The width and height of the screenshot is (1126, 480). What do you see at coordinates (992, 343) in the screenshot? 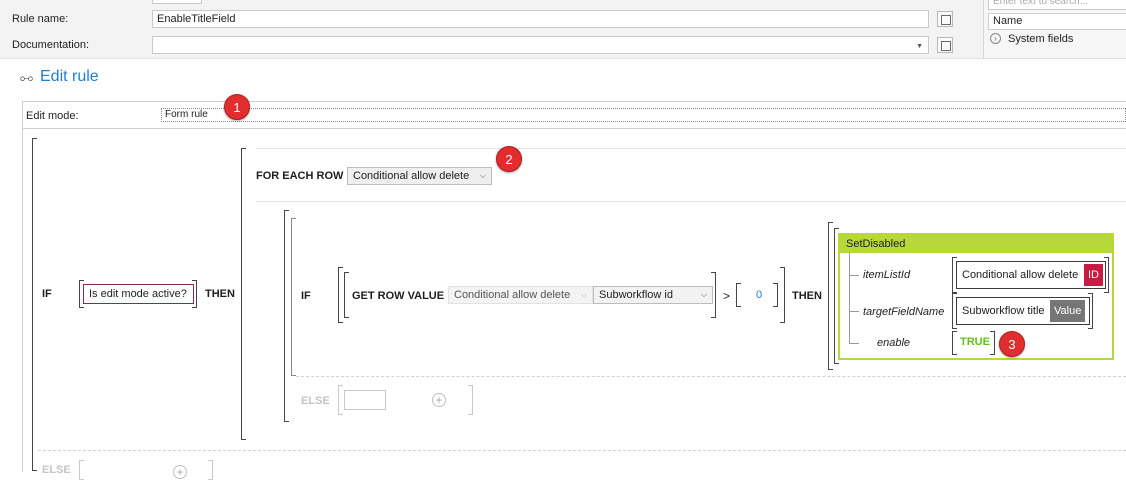
I see `param3-bracket-right` at bounding box center [992, 343].